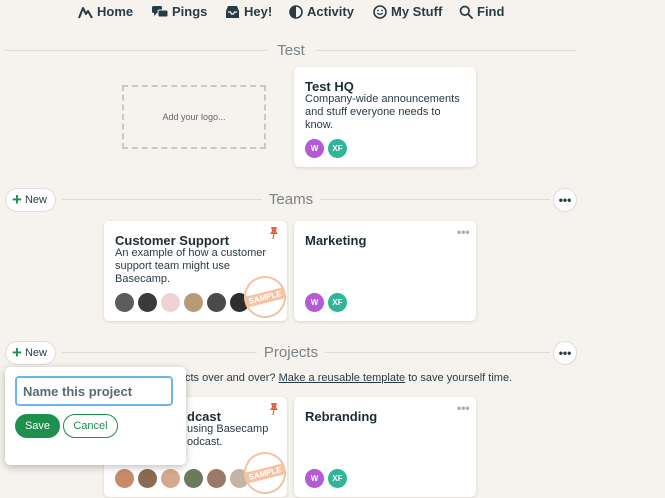  Describe the element at coordinates (205, 442) in the screenshot. I see `project-card-description: odcast.` at that location.